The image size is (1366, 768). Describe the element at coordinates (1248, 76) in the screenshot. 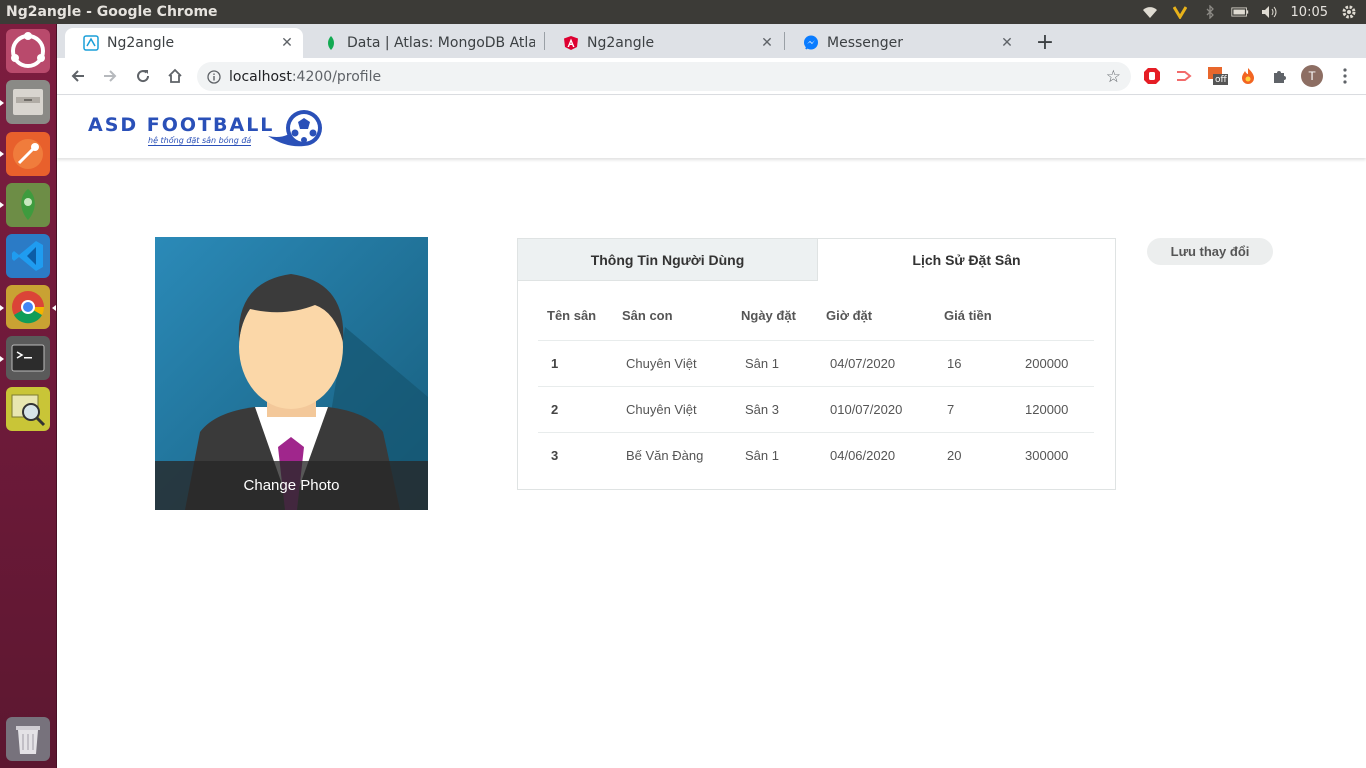

I see `fire-extension-icon` at that location.